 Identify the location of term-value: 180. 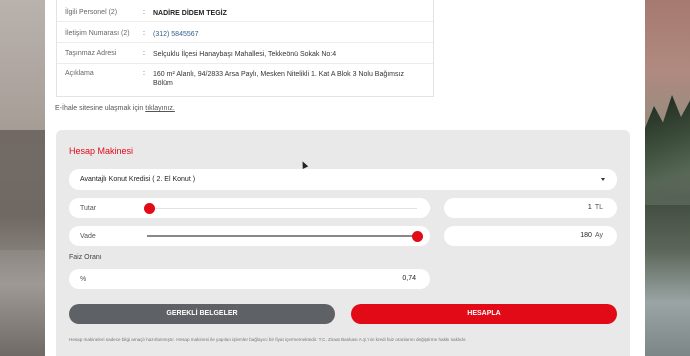
(586, 235).